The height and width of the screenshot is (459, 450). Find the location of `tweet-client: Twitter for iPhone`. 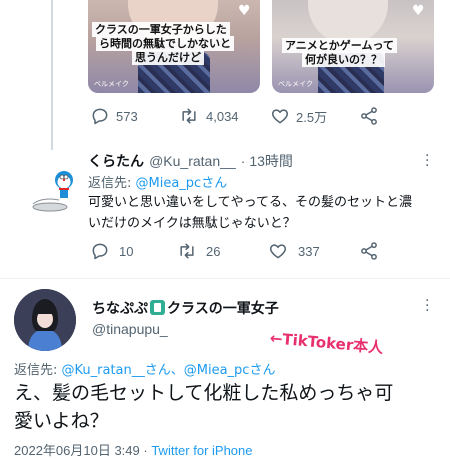

tweet-client: Twitter for iPhone is located at coordinates (201, 450).